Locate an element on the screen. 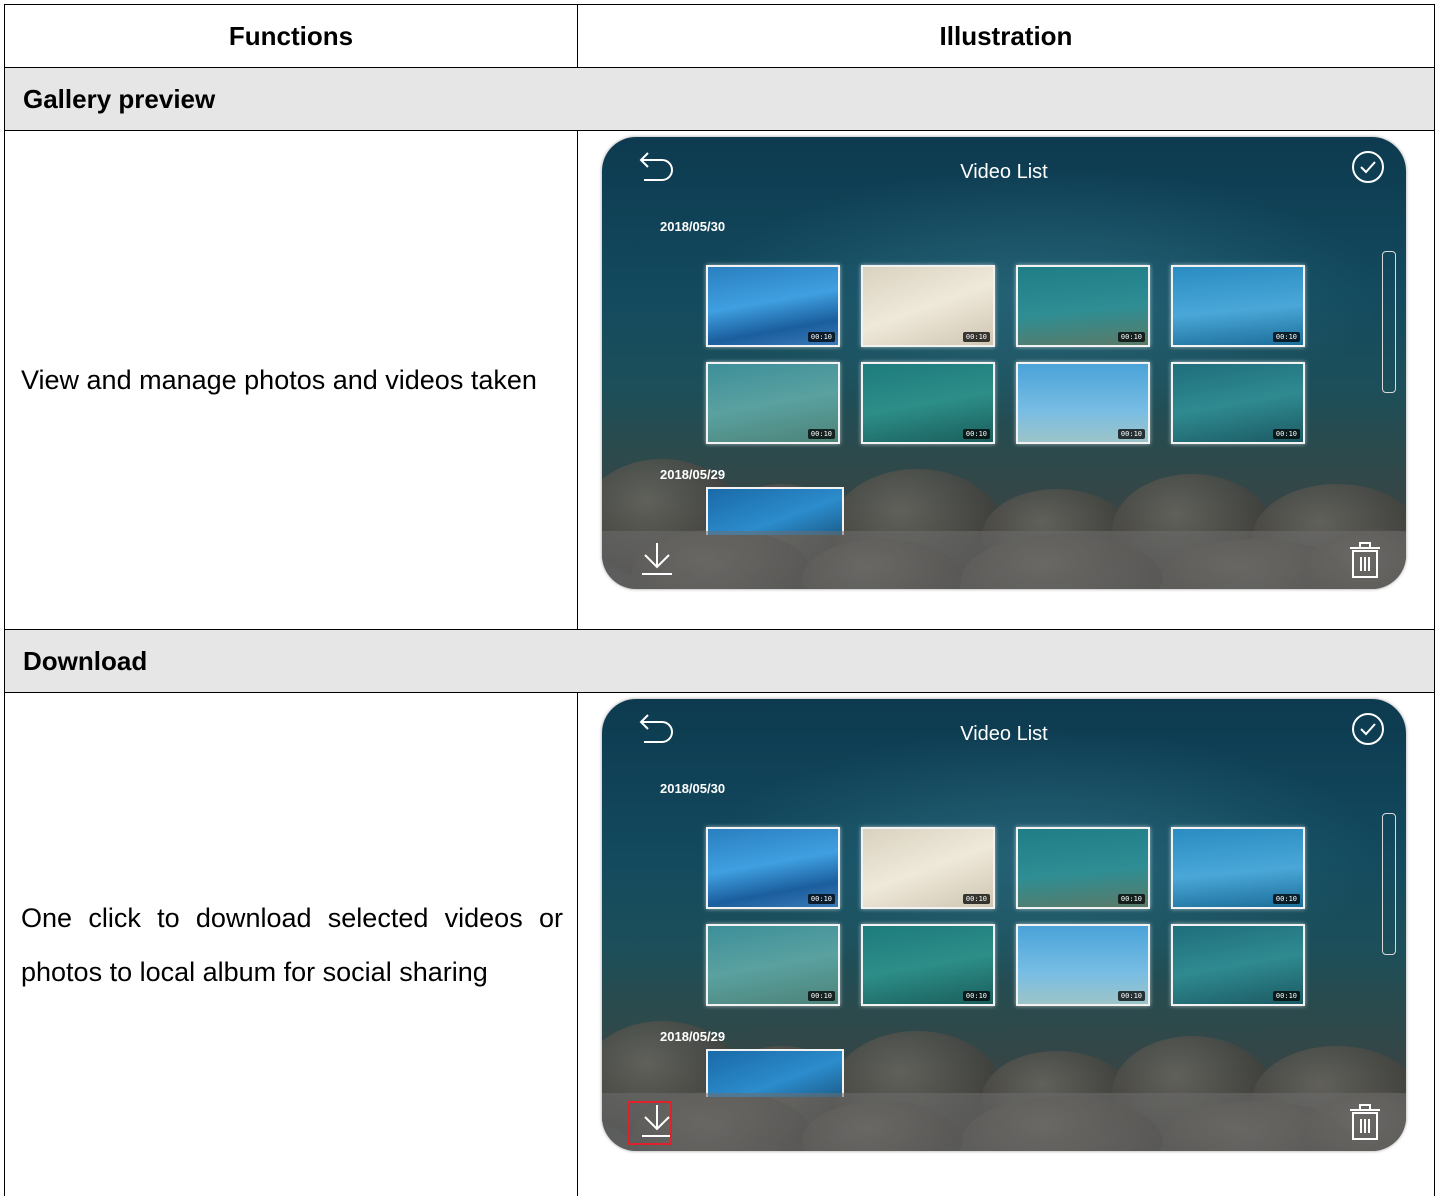 This screenshot has width=1438, height=1196. function-description: View and manage photos and videos taken is located at coordinates (291, 380).